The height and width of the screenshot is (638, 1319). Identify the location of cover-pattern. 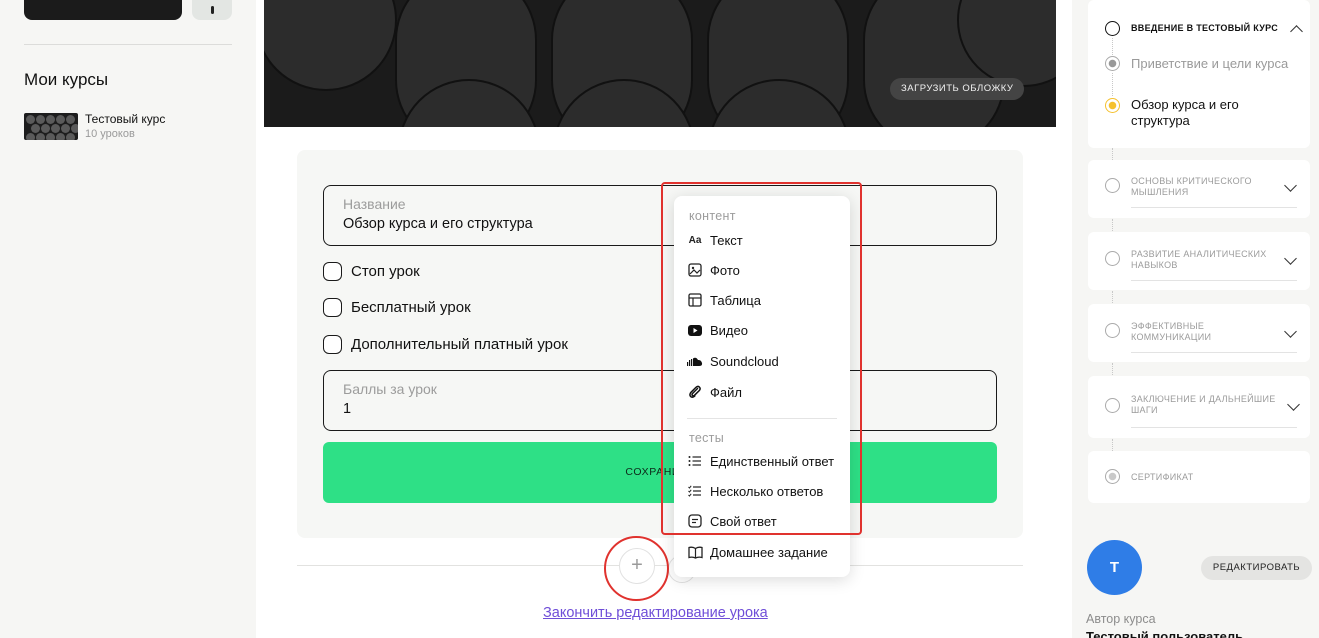
(660, 63).